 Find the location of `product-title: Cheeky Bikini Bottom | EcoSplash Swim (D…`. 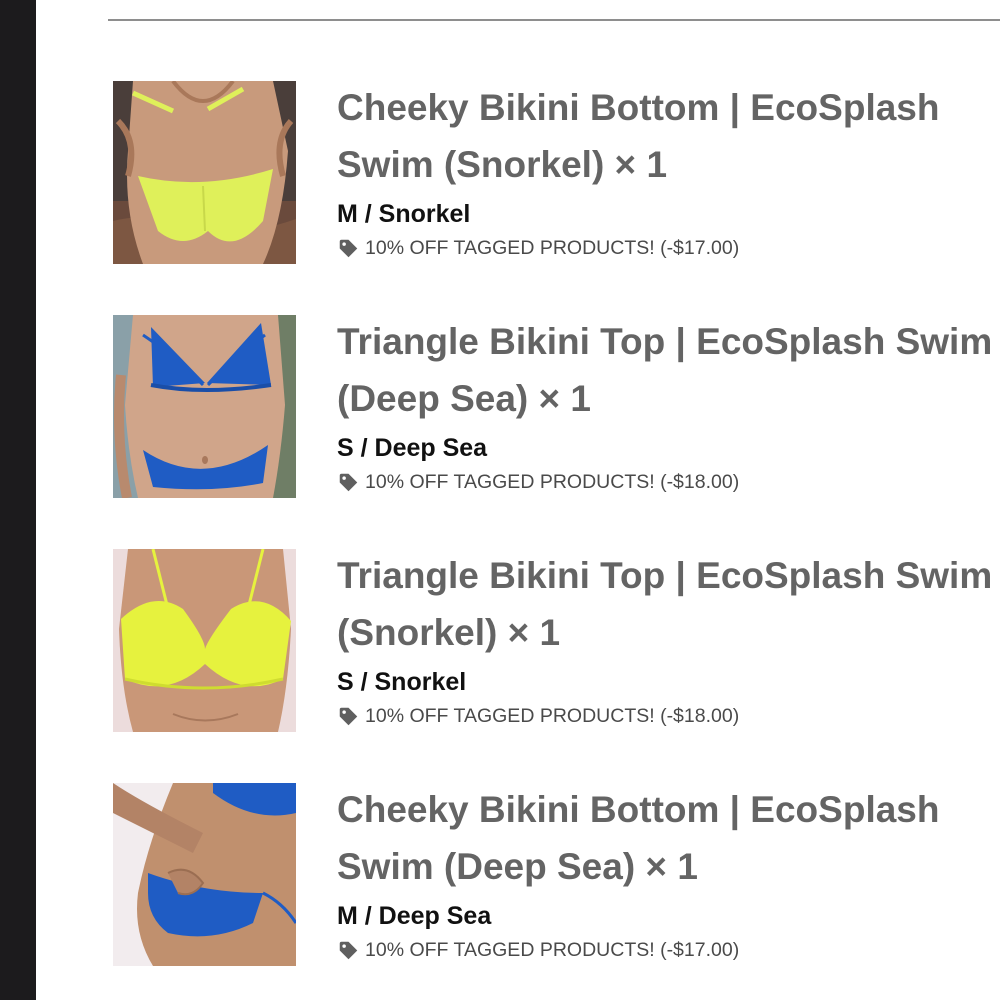

product-title: Cheeky Bikini Bottom | EcoSplash Swim (D… is located at coordinates (667, 838).